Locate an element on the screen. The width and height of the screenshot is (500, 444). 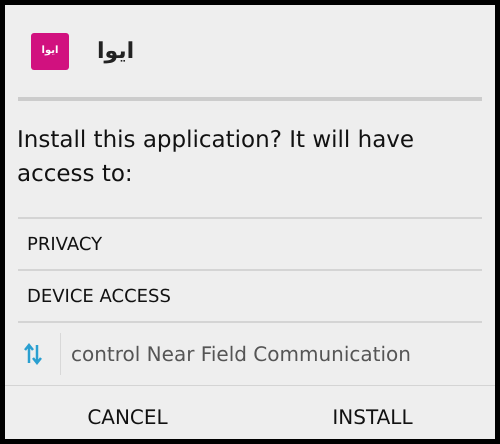
install-message: Install this application? It will have access to: is located at coordinates (216, 157).